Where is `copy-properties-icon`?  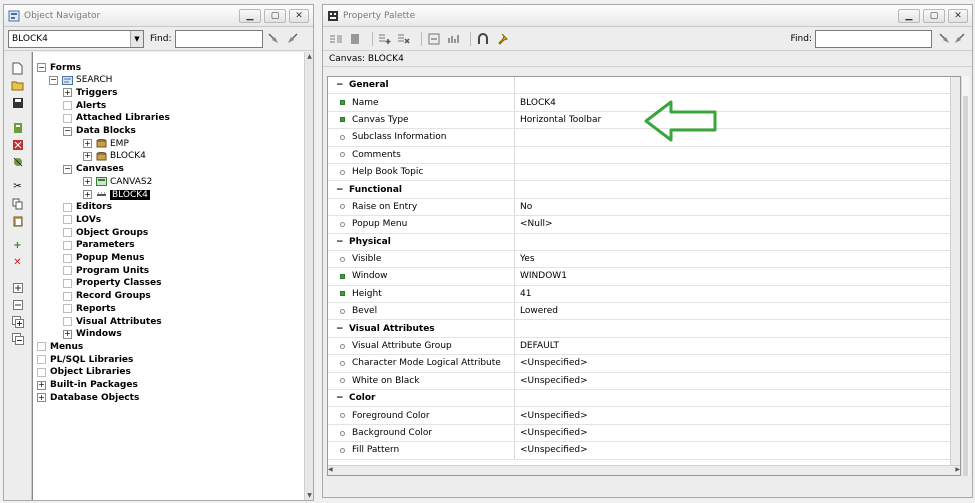
copy-properties-icon is located at coordinates (336, 39).